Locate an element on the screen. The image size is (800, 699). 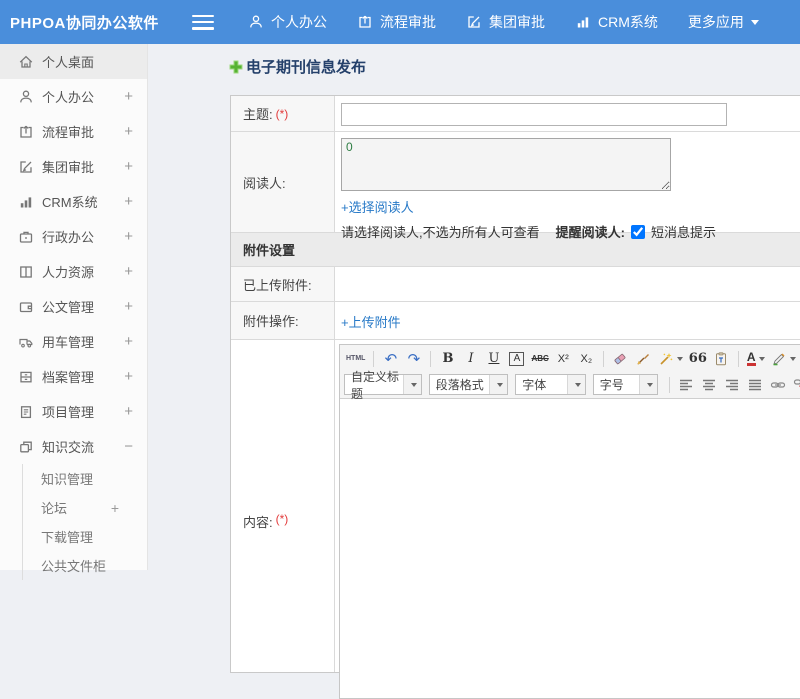
sidebar-subitem-public-file-cabinet: 公共文件柜 is located at coordinates (85, 565).